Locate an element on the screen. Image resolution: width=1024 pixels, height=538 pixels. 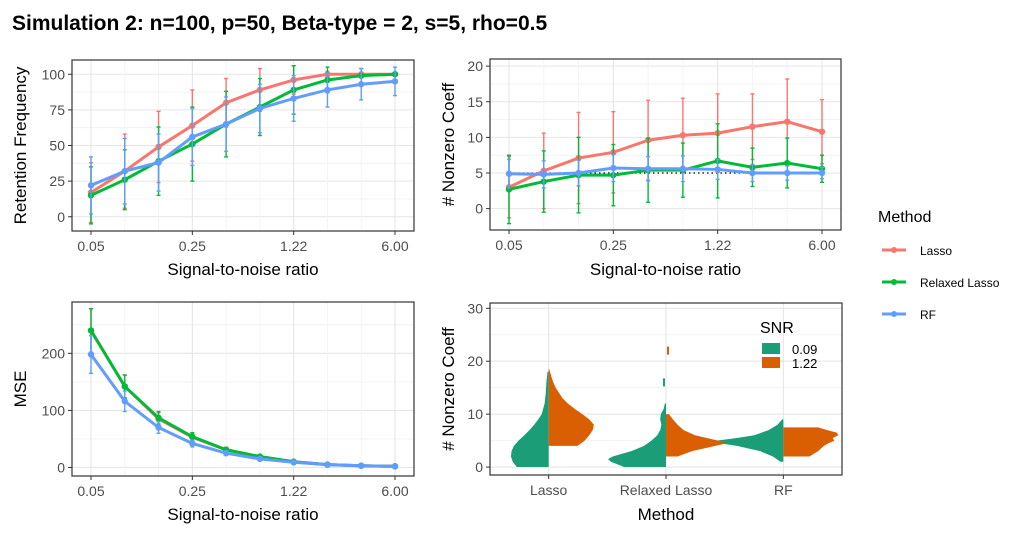
plot-background is located at coordinates (665, 144).